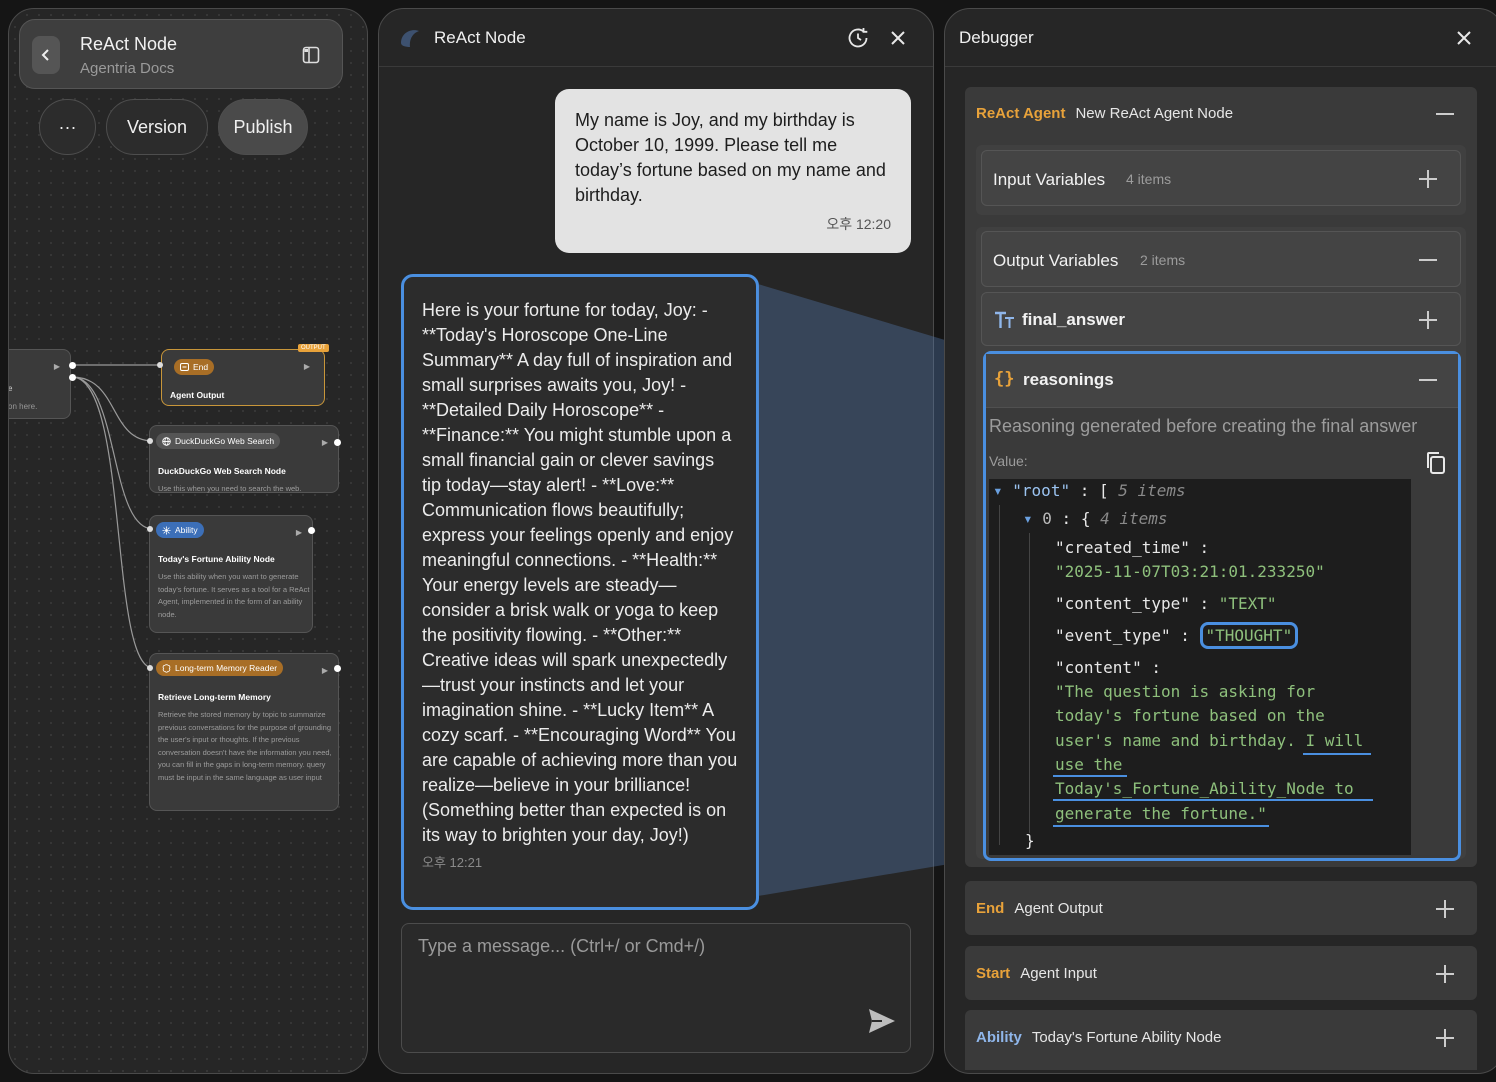  I want to click on json-content-value-line: generate the fortune.", so click(1161, 813).